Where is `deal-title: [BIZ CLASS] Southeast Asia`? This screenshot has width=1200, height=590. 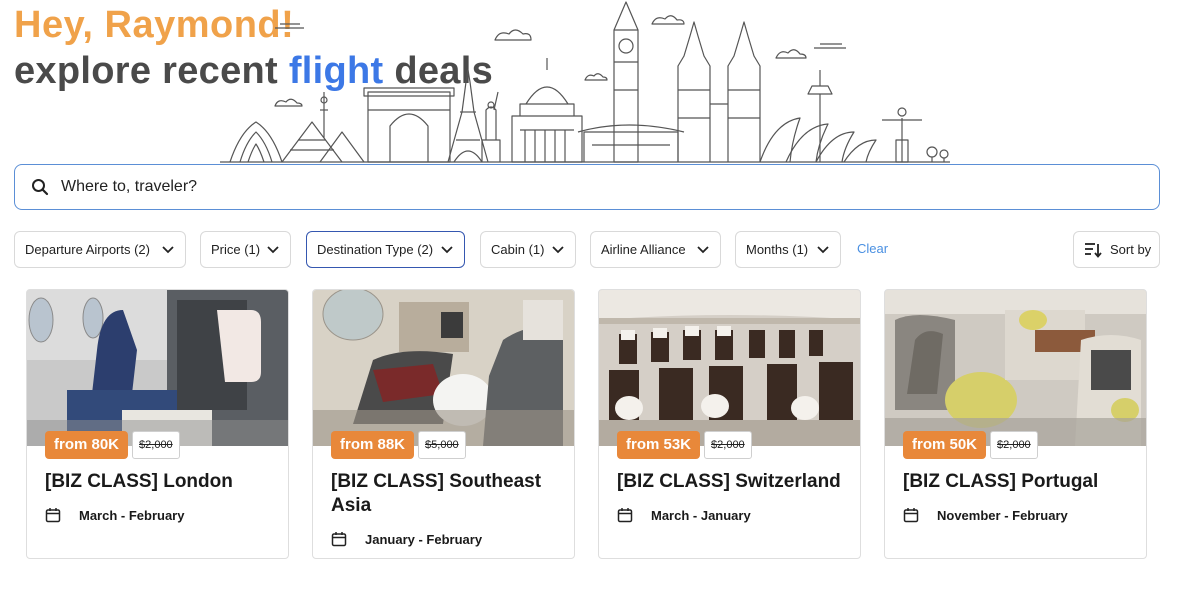 deal-title: [BIZ CLASS] Southeast Asia is located at coordinates (436, 493).